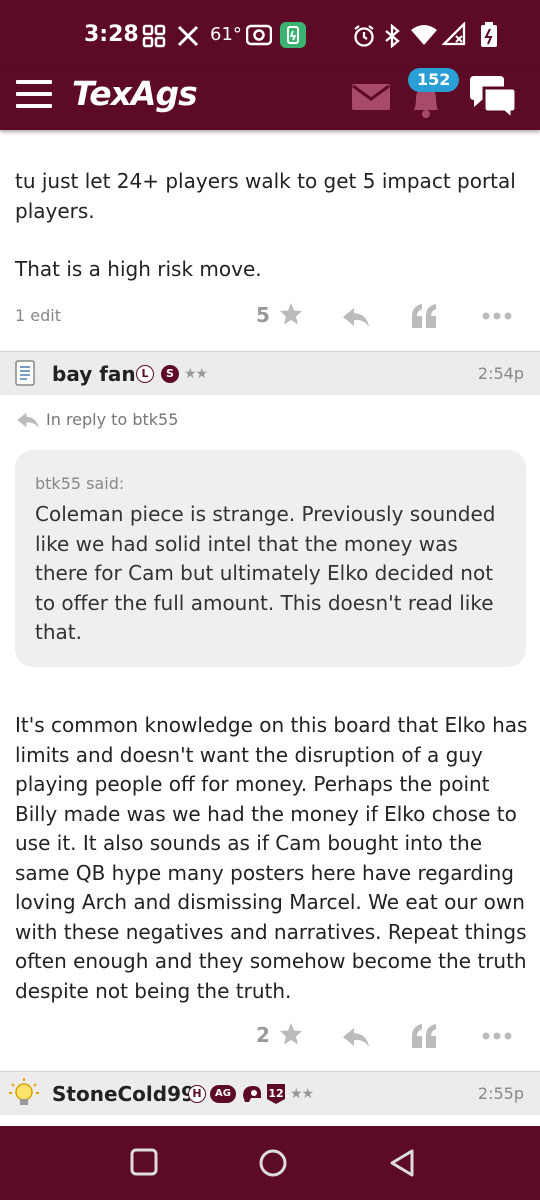  Describe the element at coordinates (434, 80) in the screenshot. I see `notification-count-badge: 152` at that location.